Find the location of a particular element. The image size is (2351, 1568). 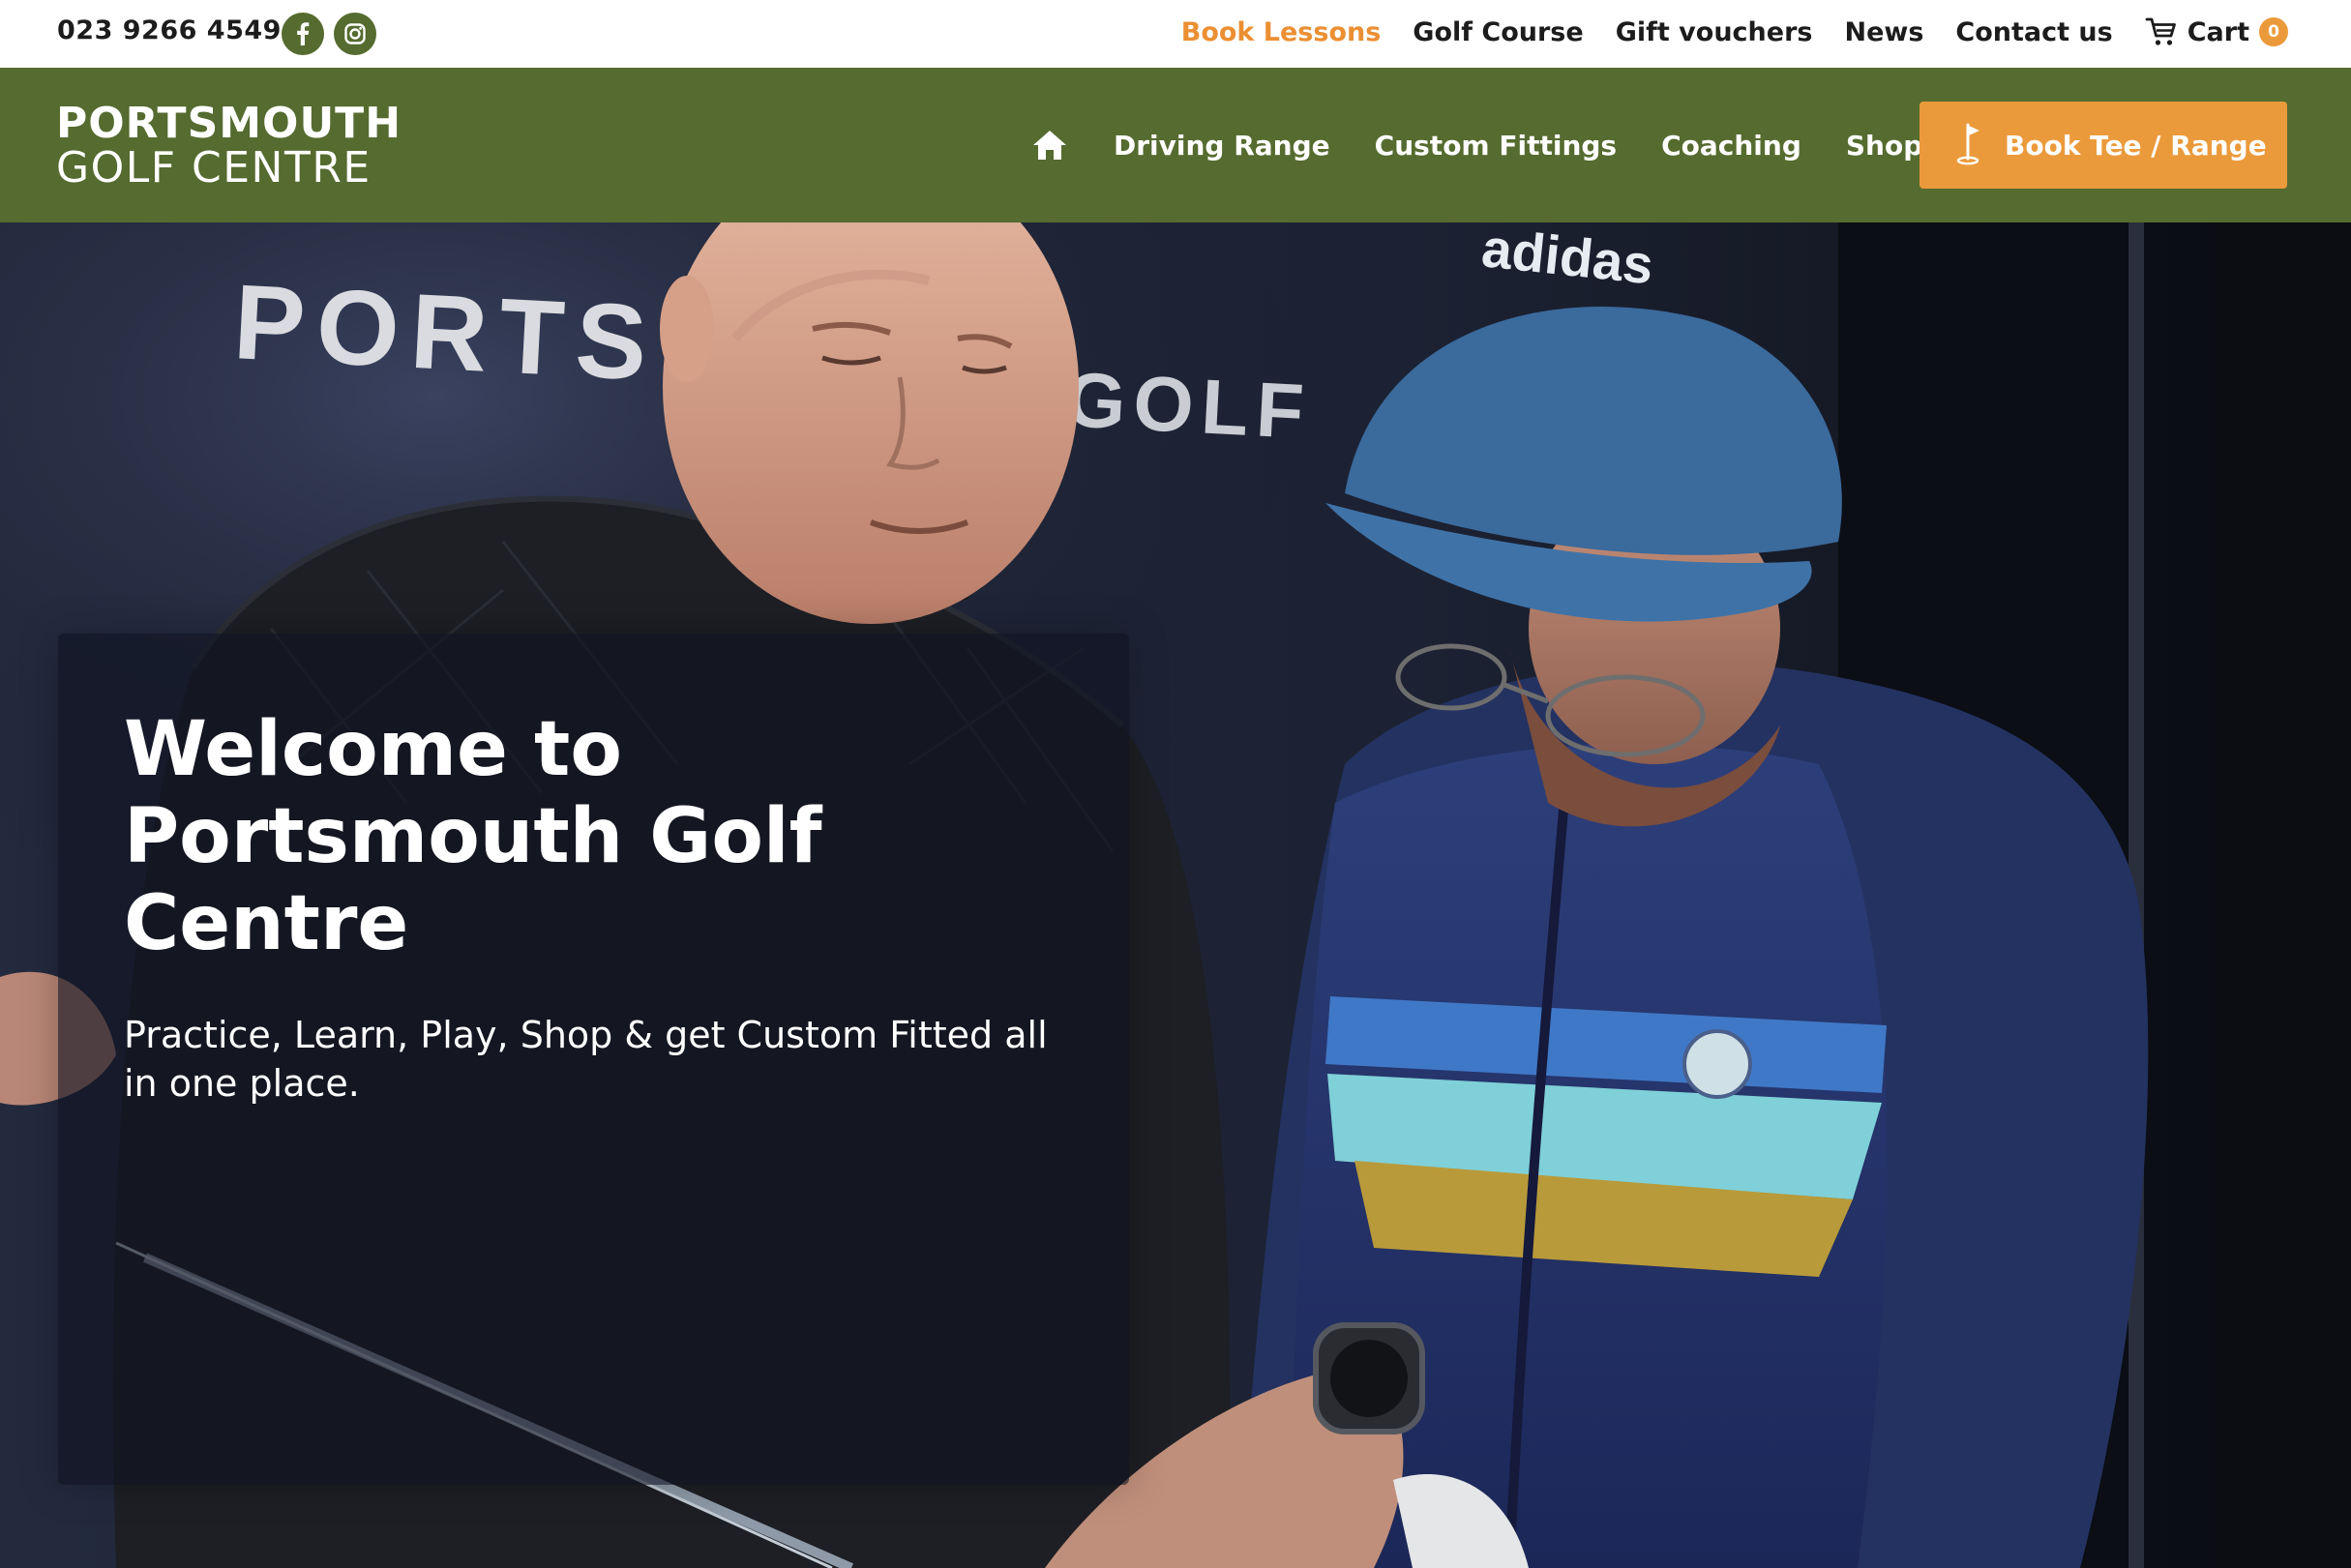

book-tee-range-button: Book Tee / Range is located at coordinates (2103, 145).